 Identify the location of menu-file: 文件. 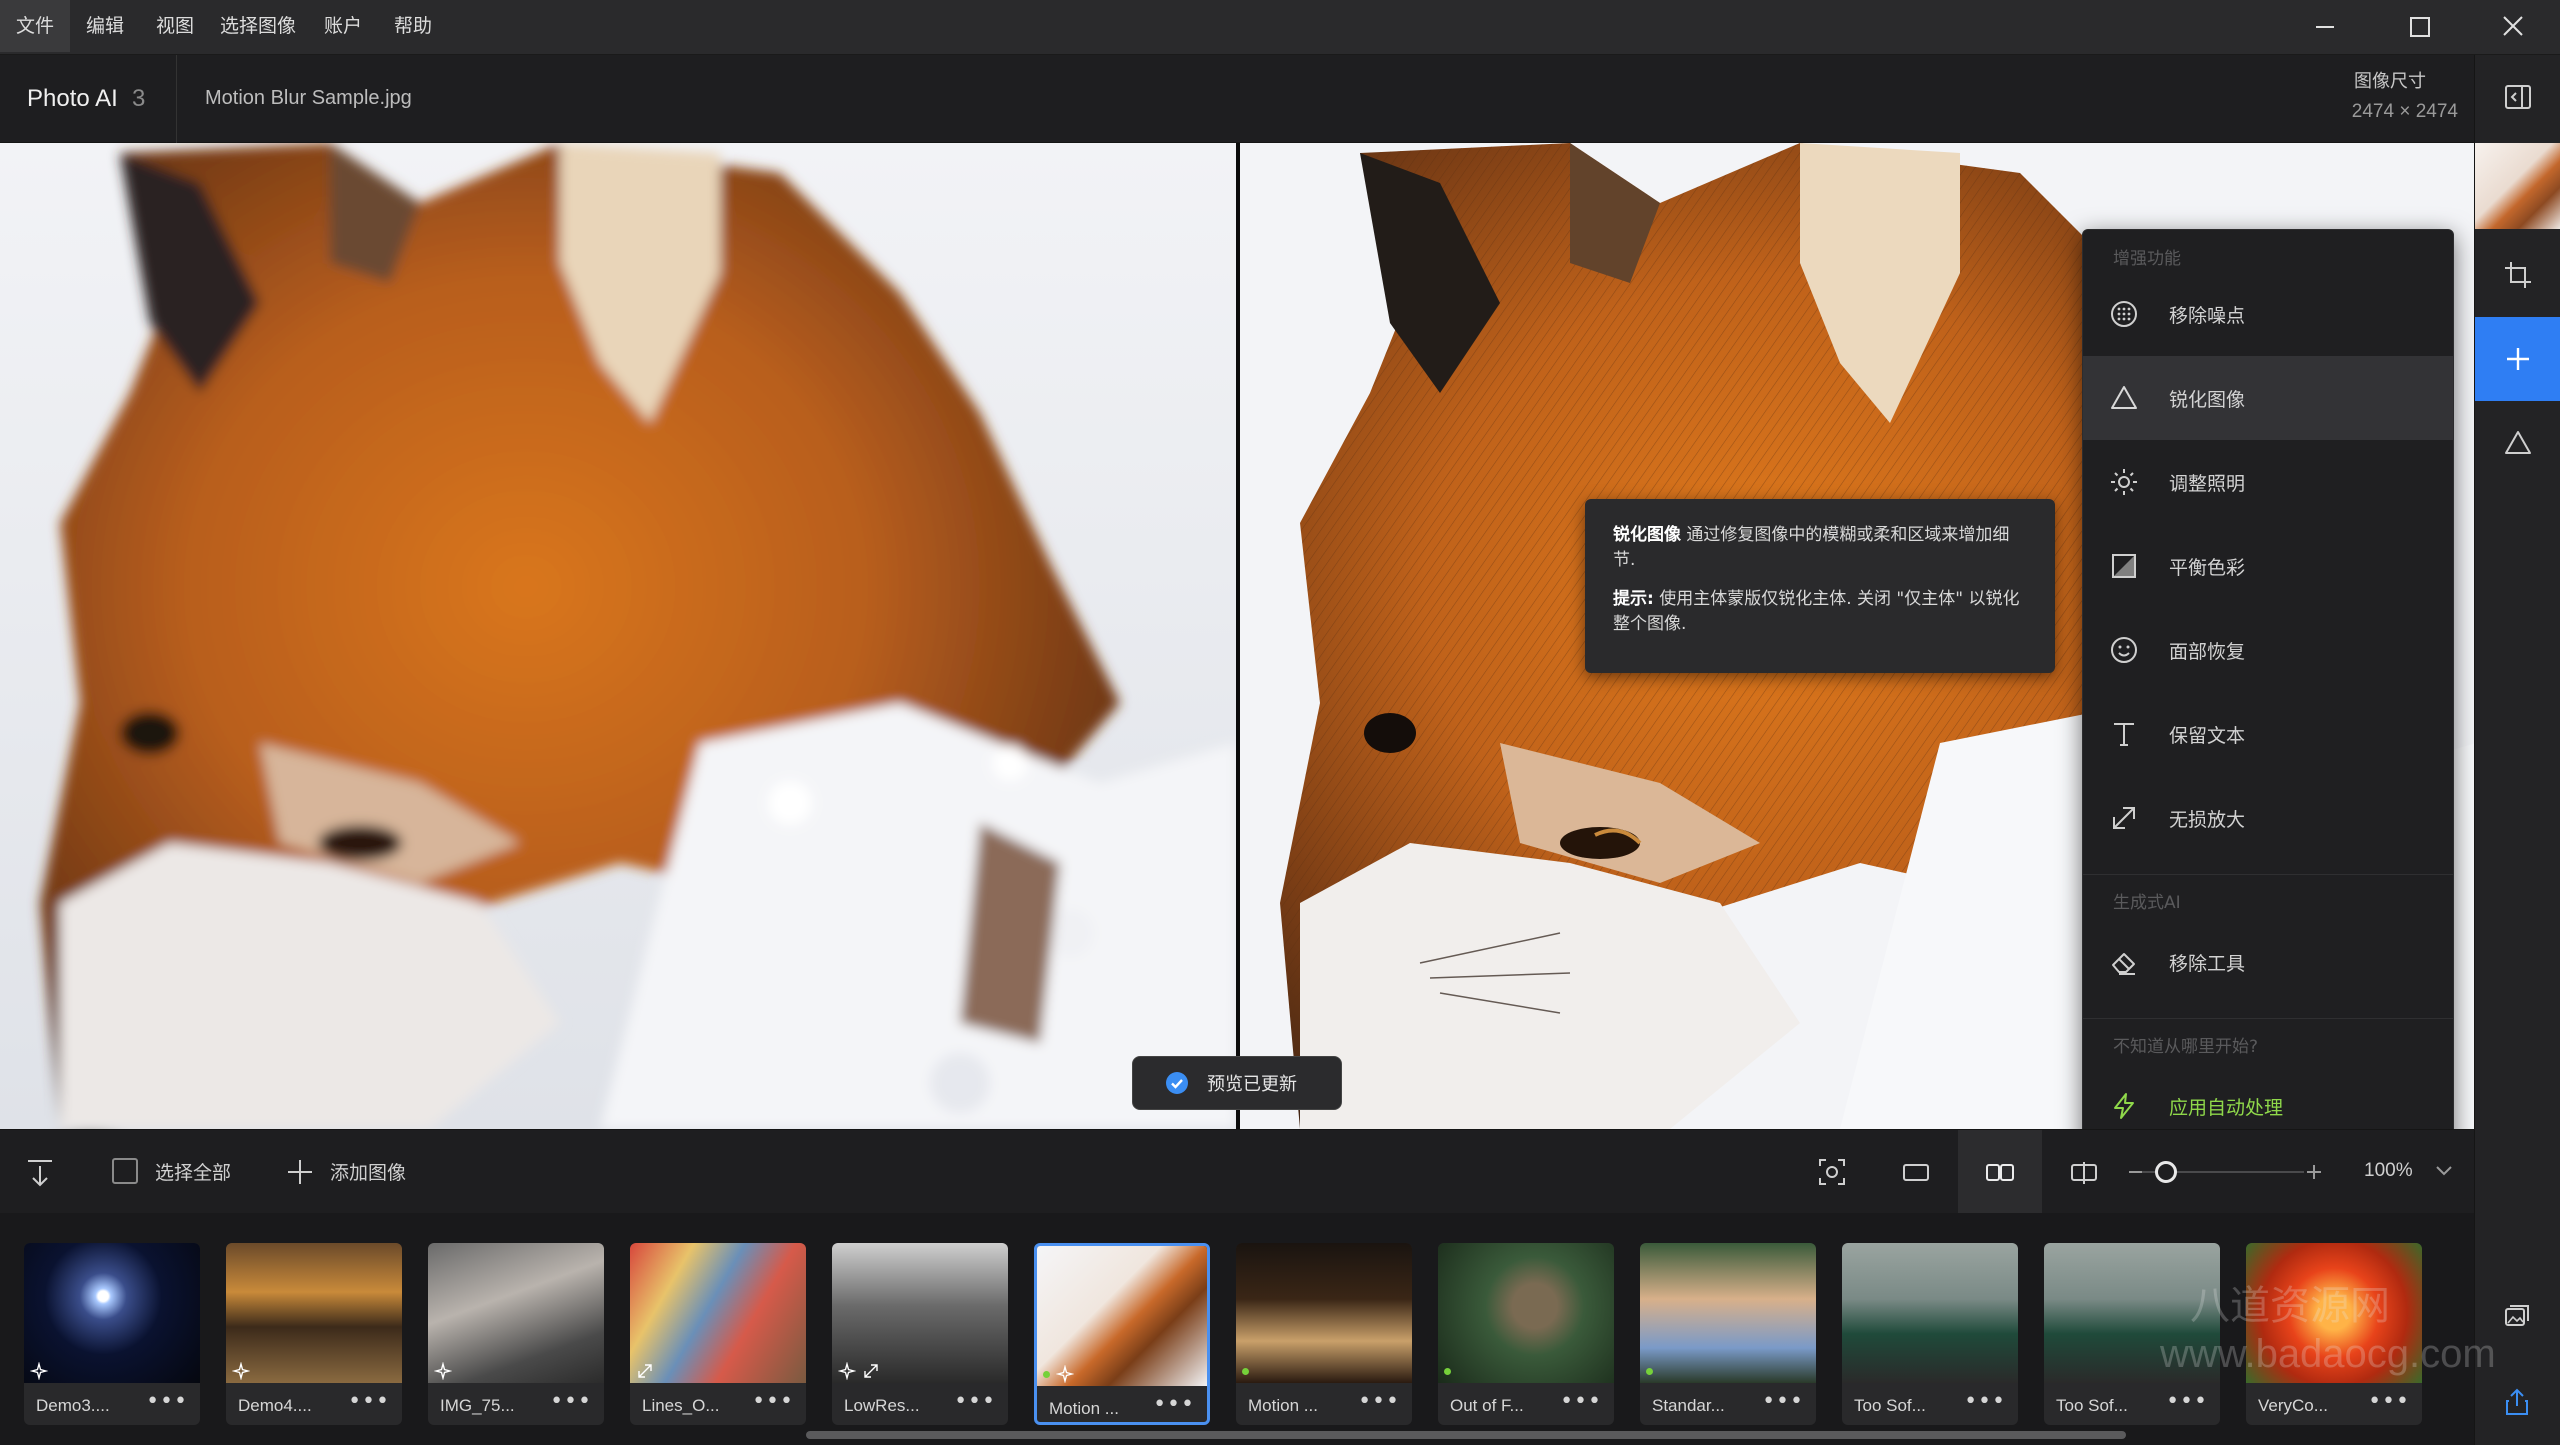
(35, 26).